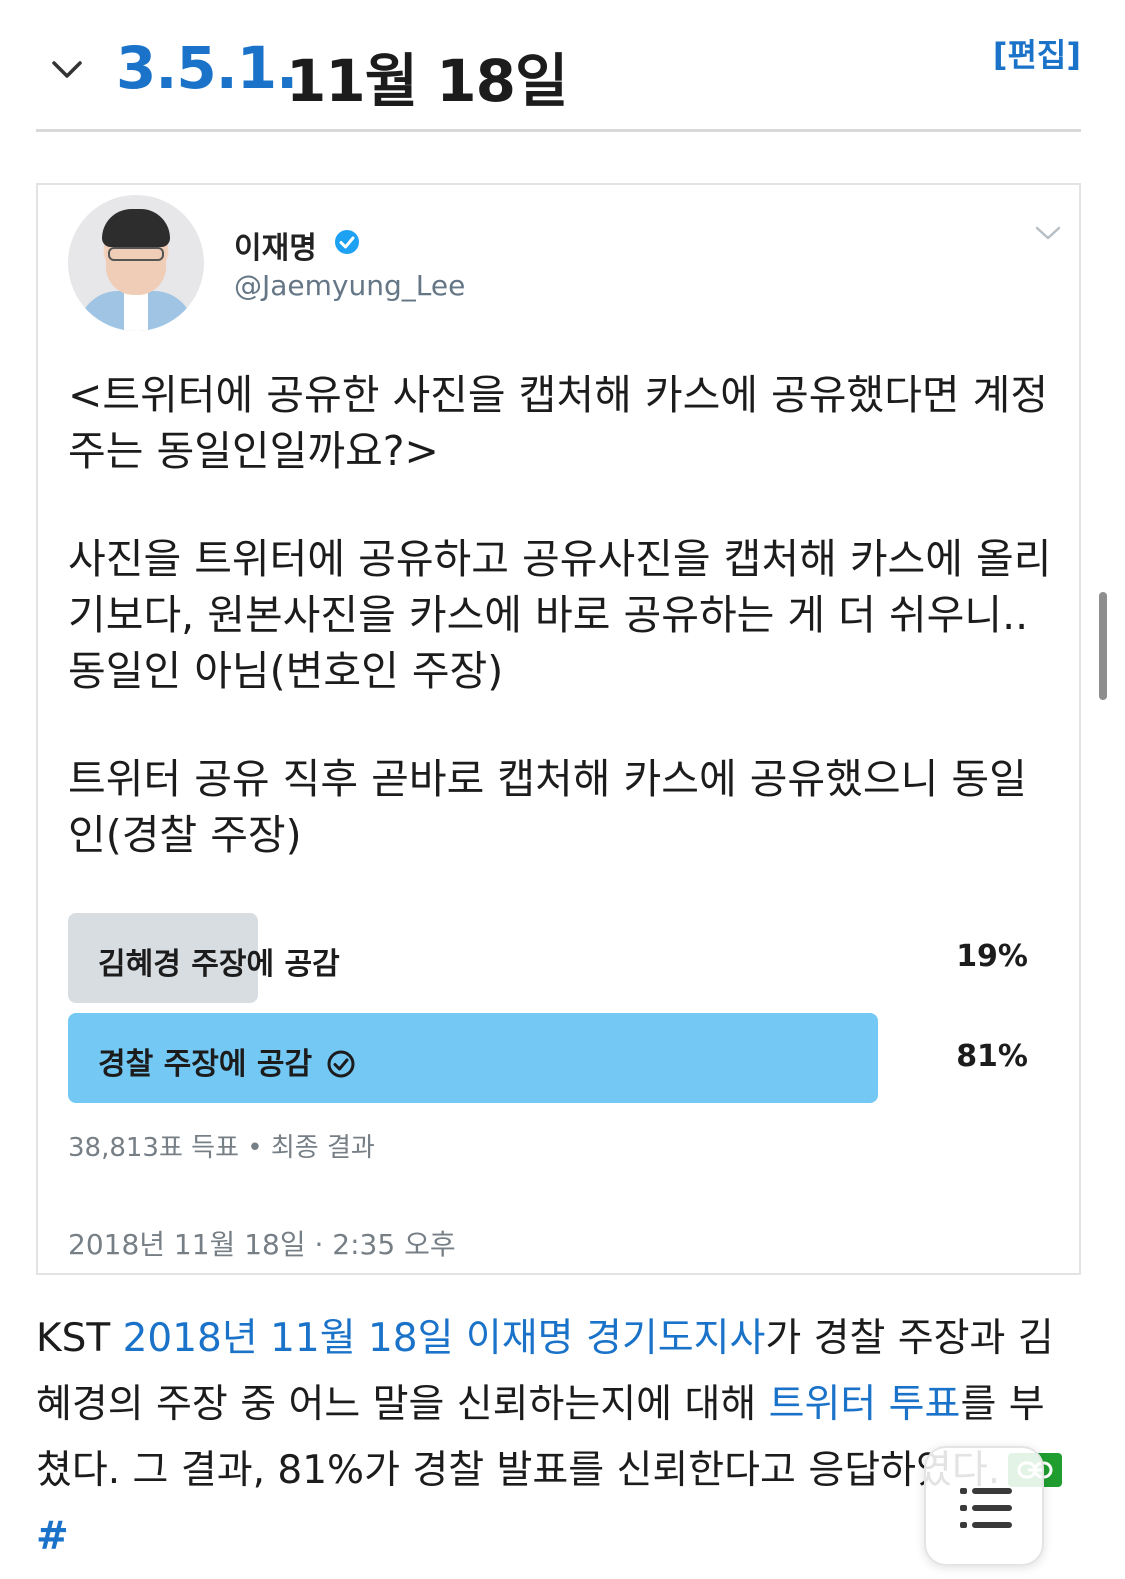 The width and height of the screenshot is (1125, 1579). Describe the element at coordinates (427, 81) in the screenshot. I see `section-title: 11월 18일` at that location.